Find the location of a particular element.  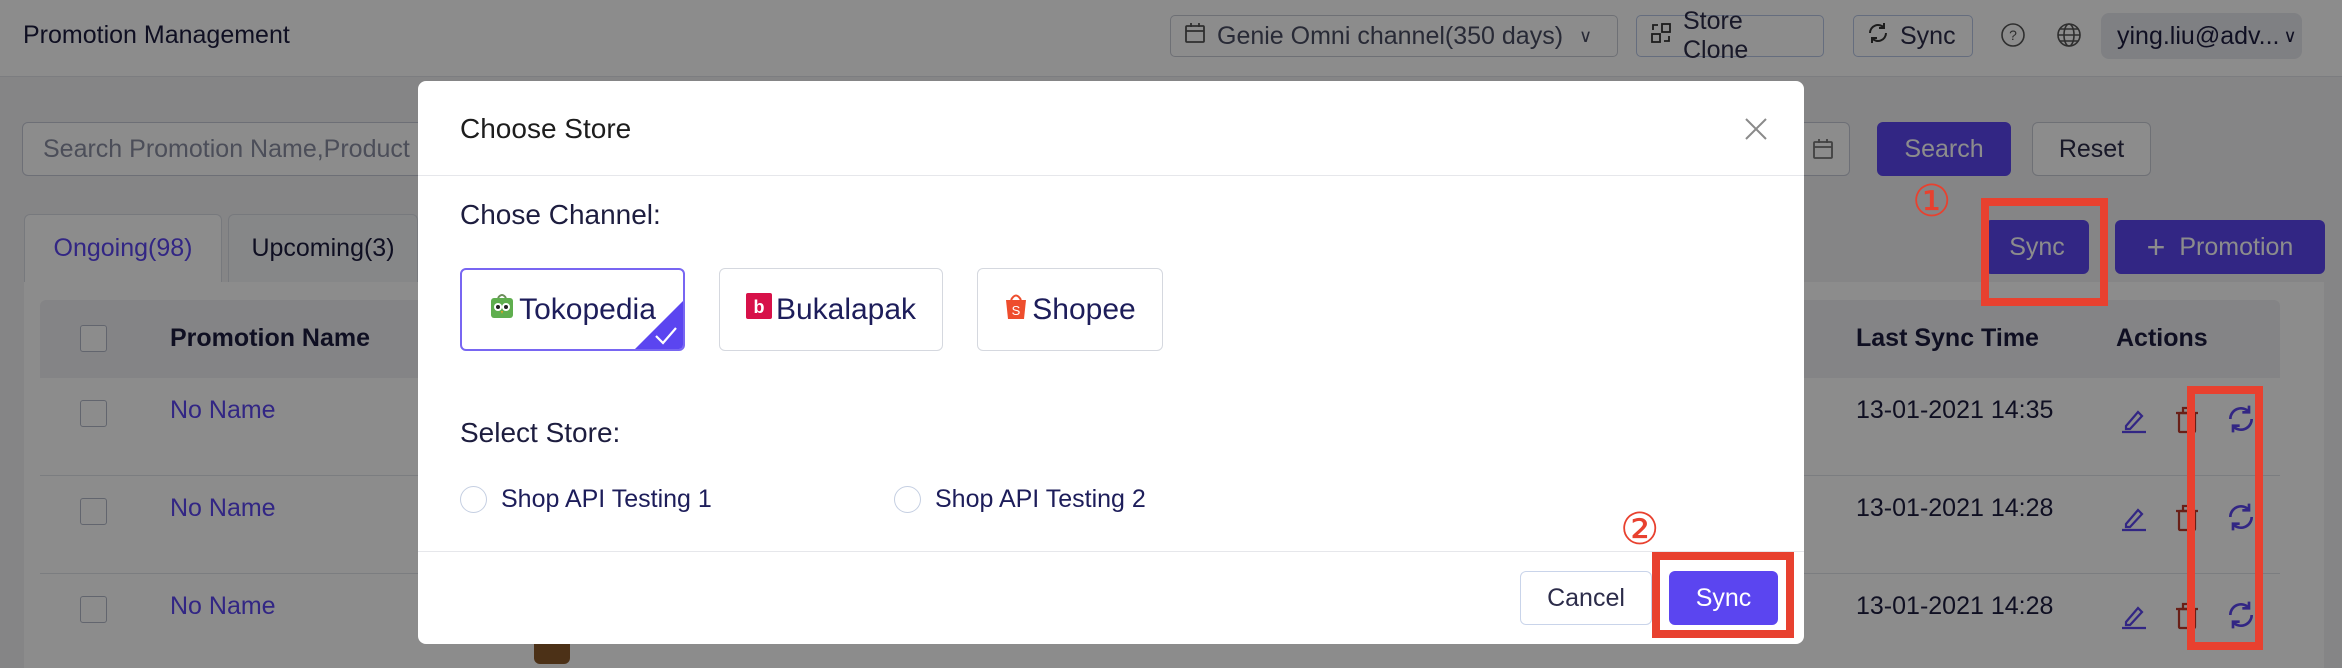

store-name: Shop API Testing 2 is located at coordinates (1040, 499).